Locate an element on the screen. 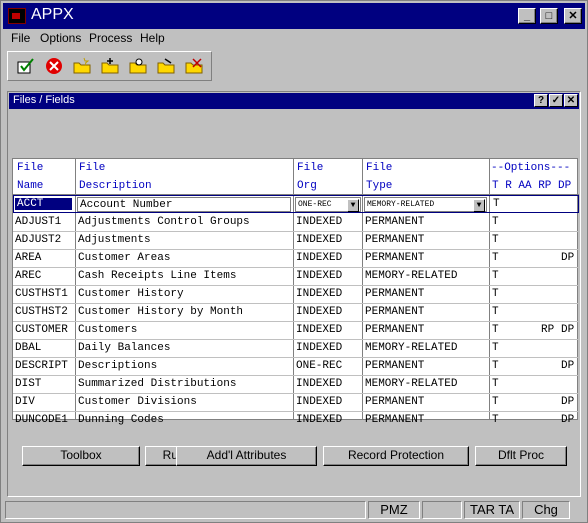 The image size is (588, 523). table-row: CUSTOMER Customers INDEXED PERMANENT T RP DP is located at coordinates (296, 331).